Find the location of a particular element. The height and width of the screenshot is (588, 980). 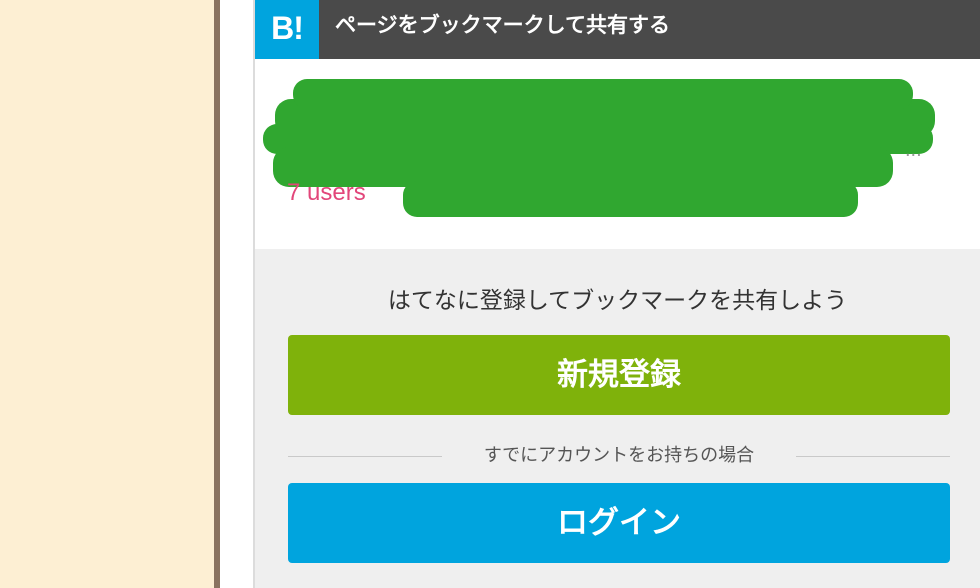

divider-text: すでにアカウントをお持ちの場合 is located at coordinates (619, 456).